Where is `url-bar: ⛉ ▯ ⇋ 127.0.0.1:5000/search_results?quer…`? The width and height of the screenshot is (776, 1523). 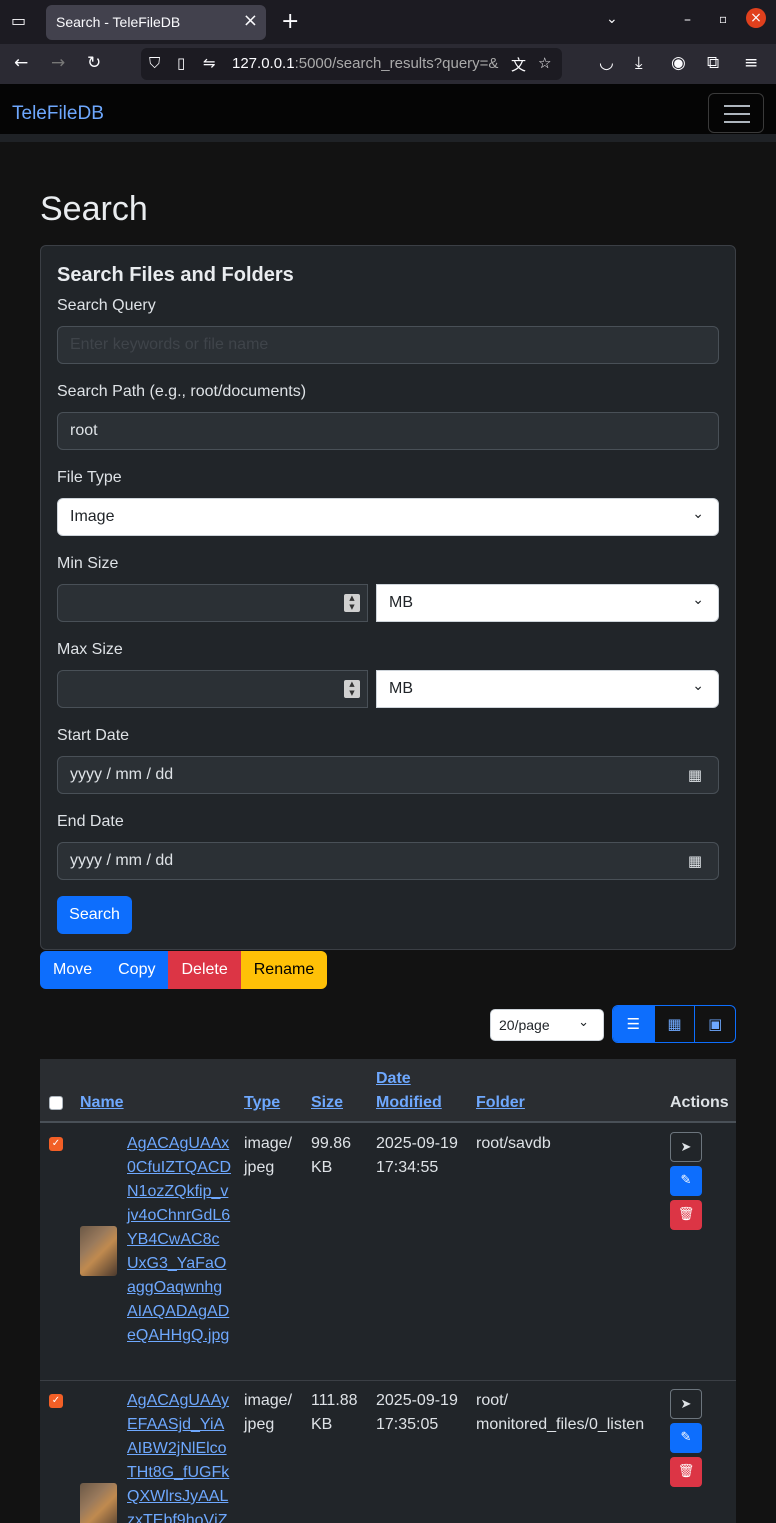 url-bar: ⛉ ▯ ⇋ 127.0.0.1:5000/search_results?quer… is located at coordinates (351, 64).